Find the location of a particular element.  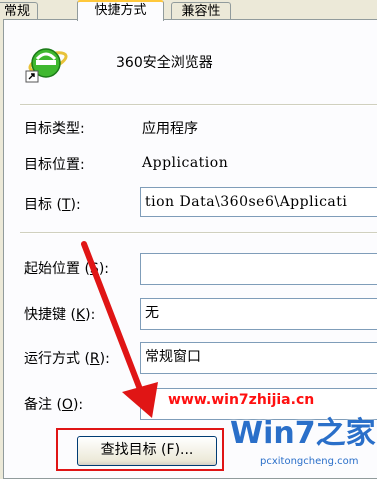

watermark-domain: pcxitongcheng.com is located at coordinates (309, 461).